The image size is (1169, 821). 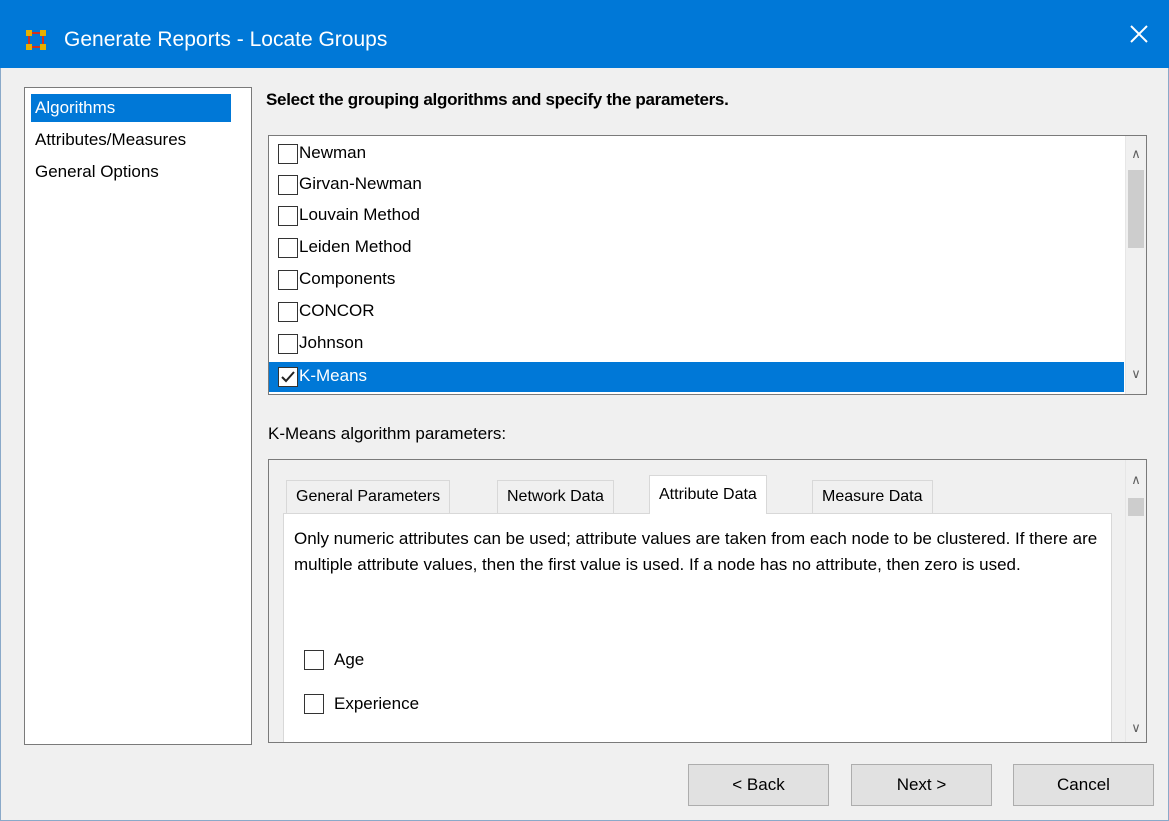 What do you see at coordinates (368, 496) in the screenshot?
I see `tab-general-parameters: General Parameters` at bounding box center [368, 496].